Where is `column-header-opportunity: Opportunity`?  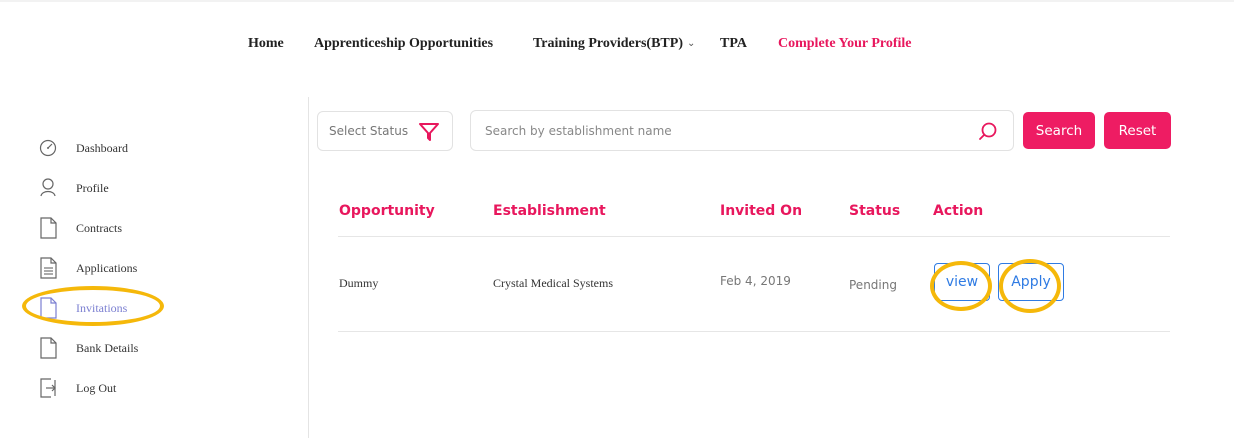
column-header-opportunity: Opportunity is located at coordinates (387, 211).